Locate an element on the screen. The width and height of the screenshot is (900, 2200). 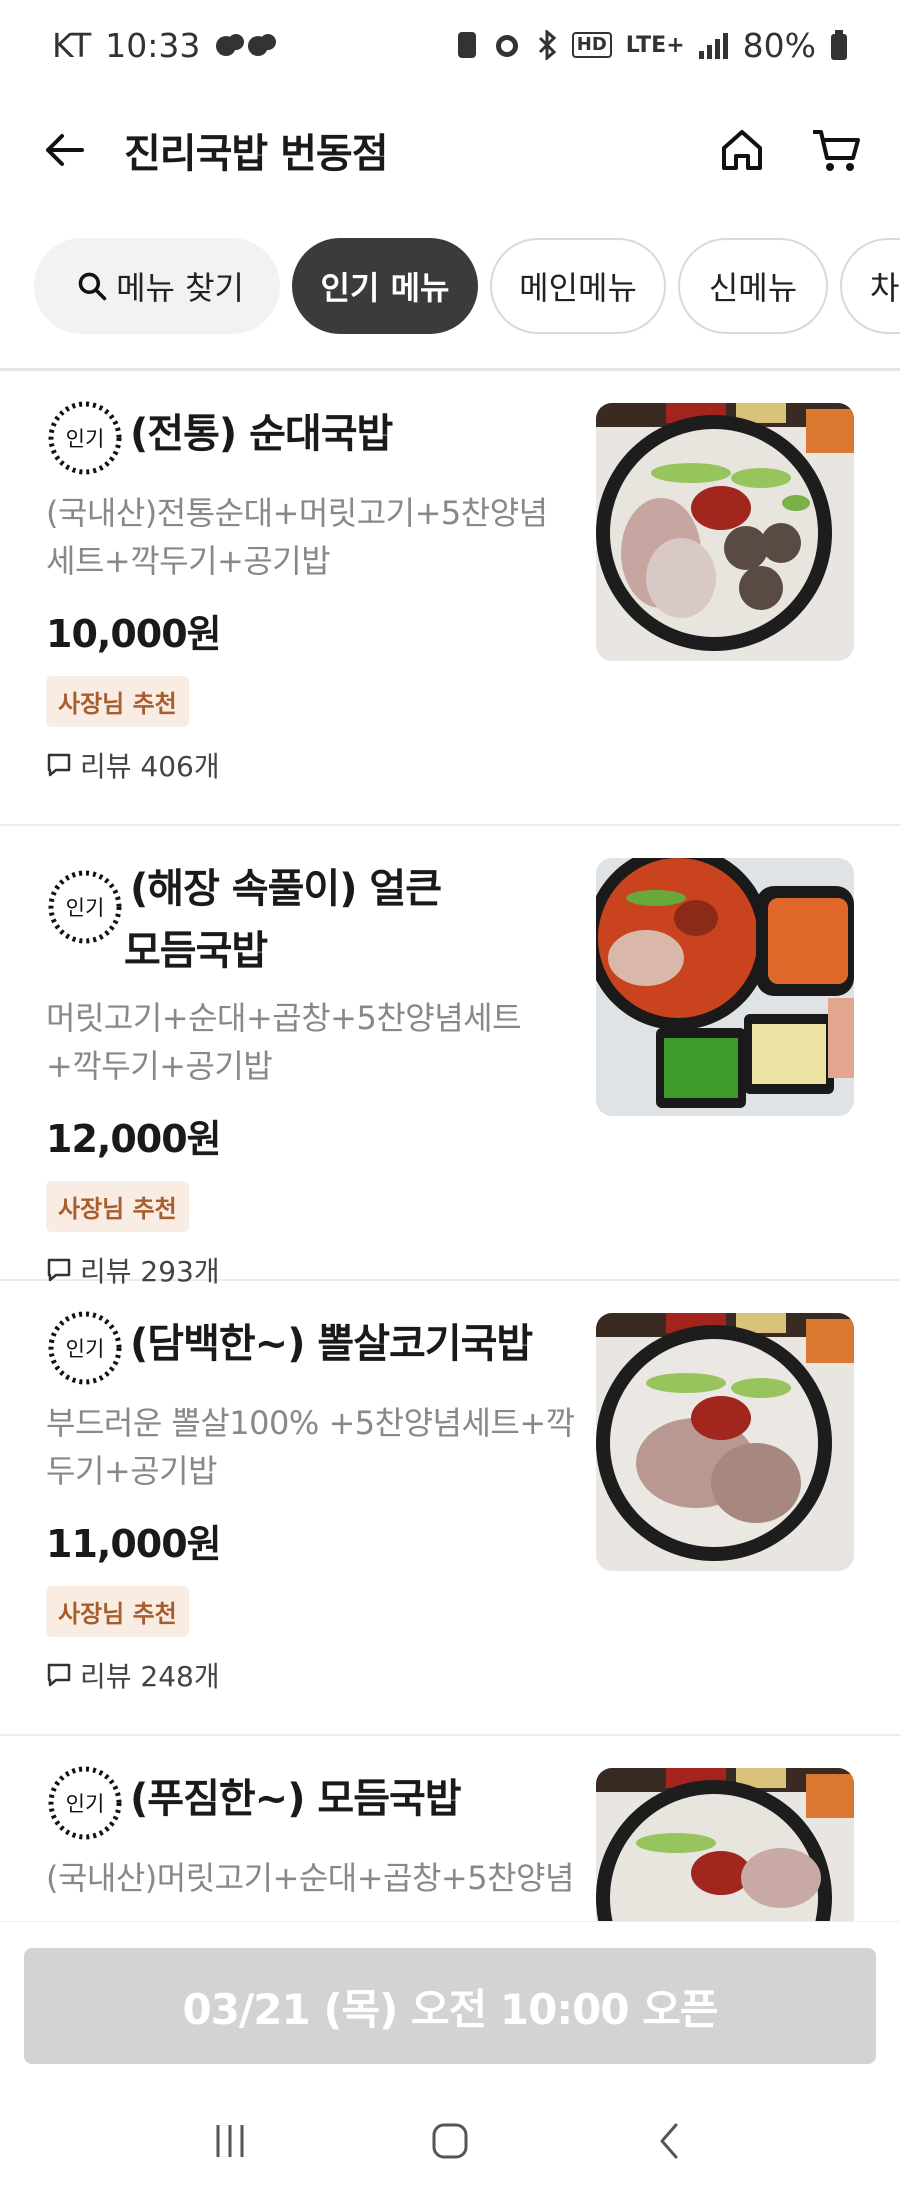
review-label: 리뷰 406개 is located at coordinates (150, 766).